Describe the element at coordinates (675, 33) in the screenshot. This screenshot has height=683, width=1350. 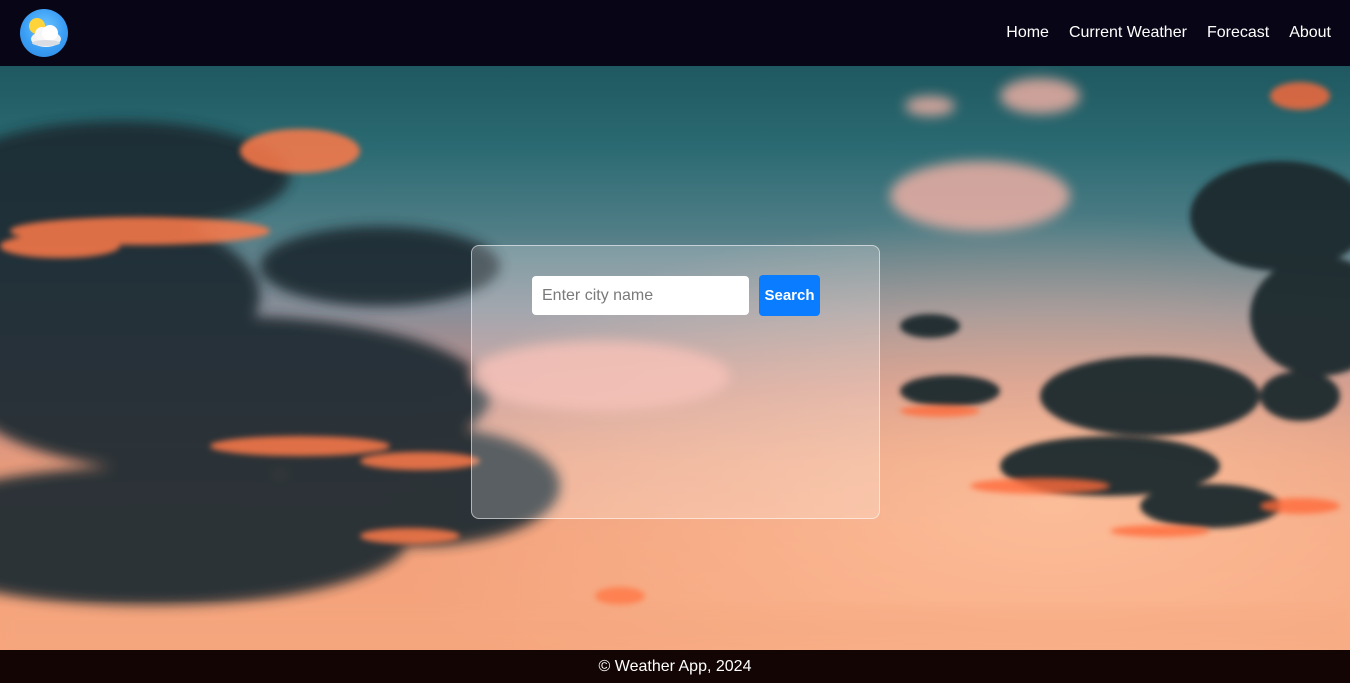
I see `top-navbar: Home Current Weather Forecast About` at that location.